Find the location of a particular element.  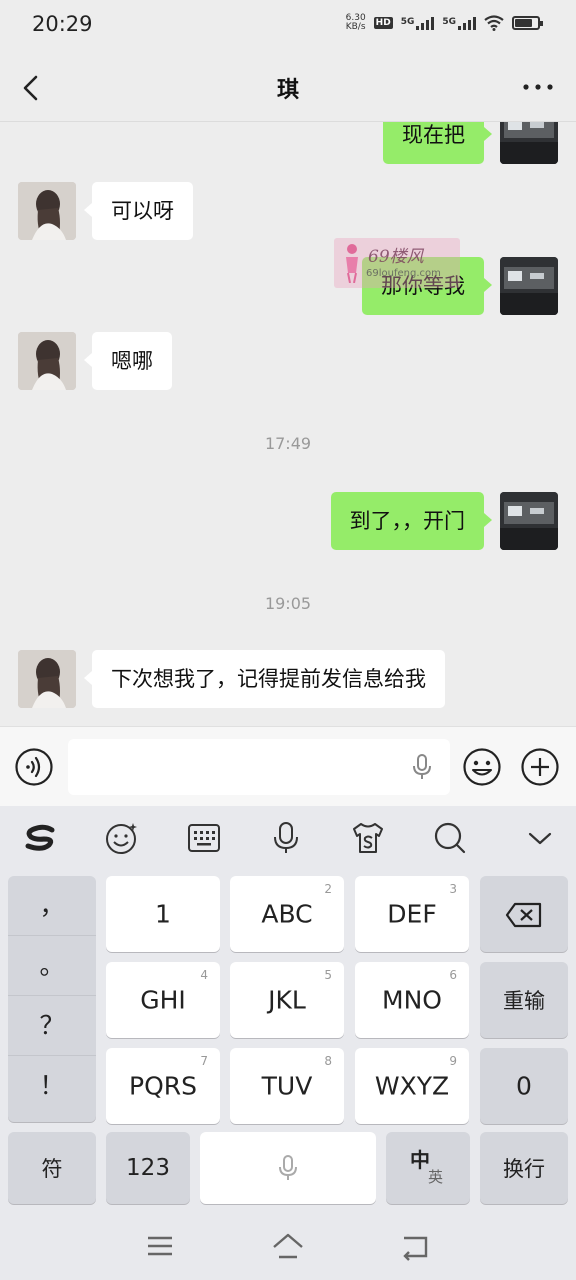

status-icons: 6.30 KB/s HD 5G 5G is located at coordinates (444, 23).